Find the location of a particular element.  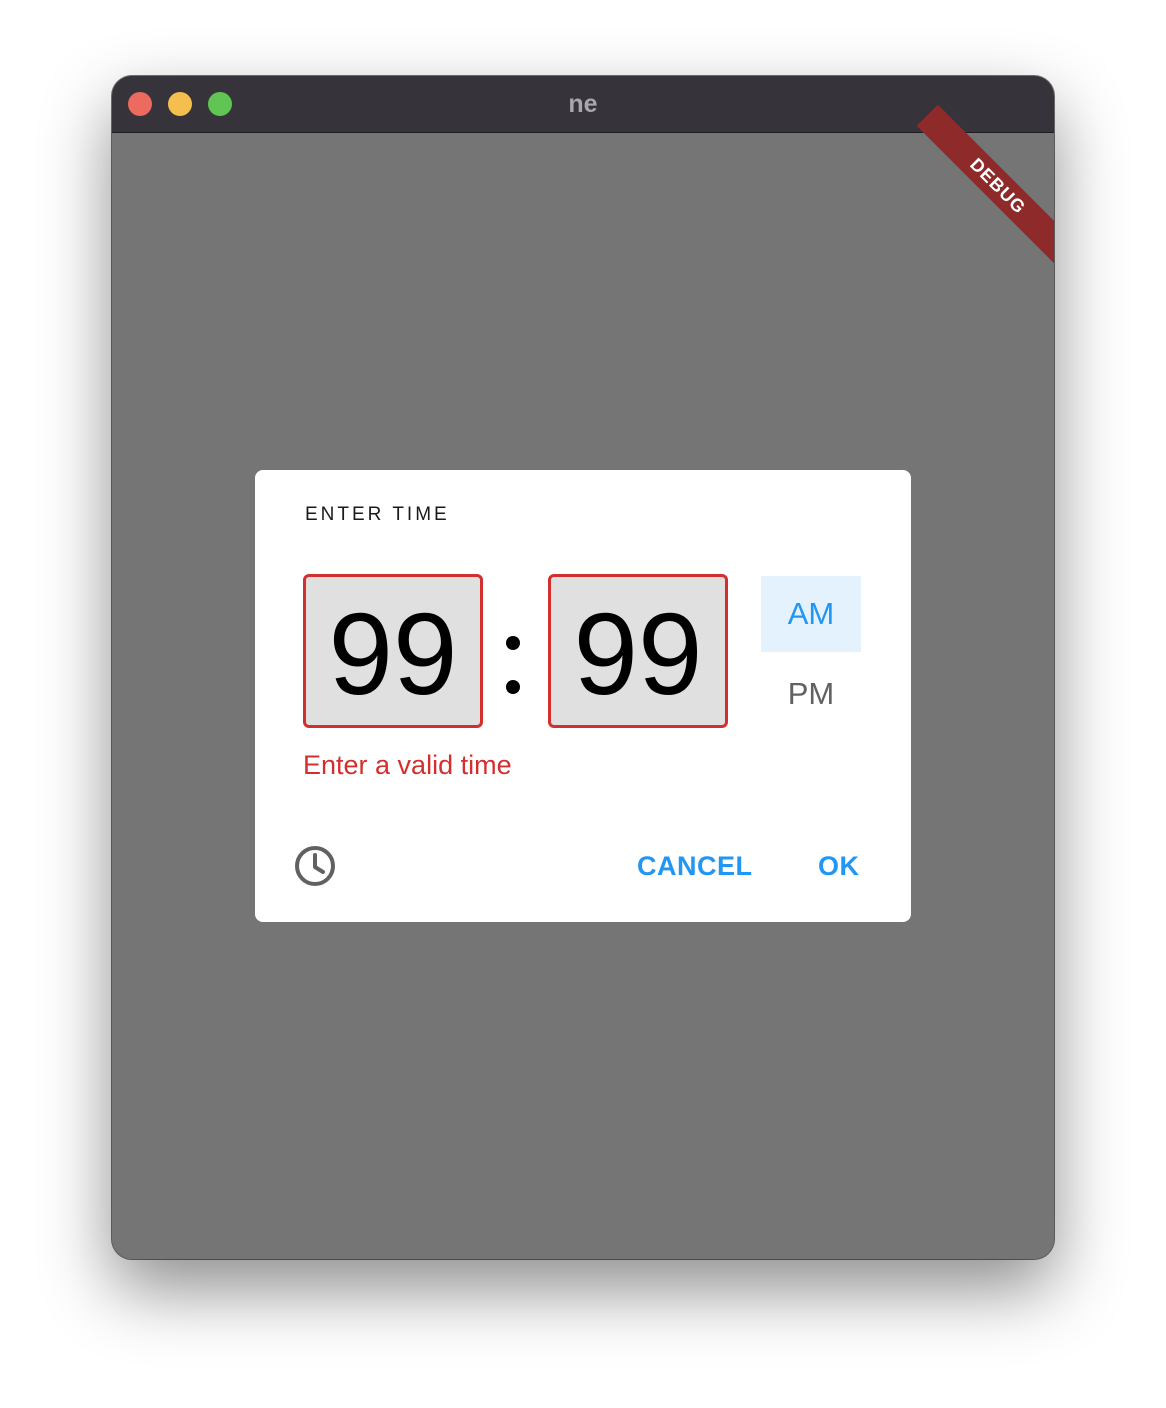

dialog-title: ENTER TIME is located at coordinates (377, 514).